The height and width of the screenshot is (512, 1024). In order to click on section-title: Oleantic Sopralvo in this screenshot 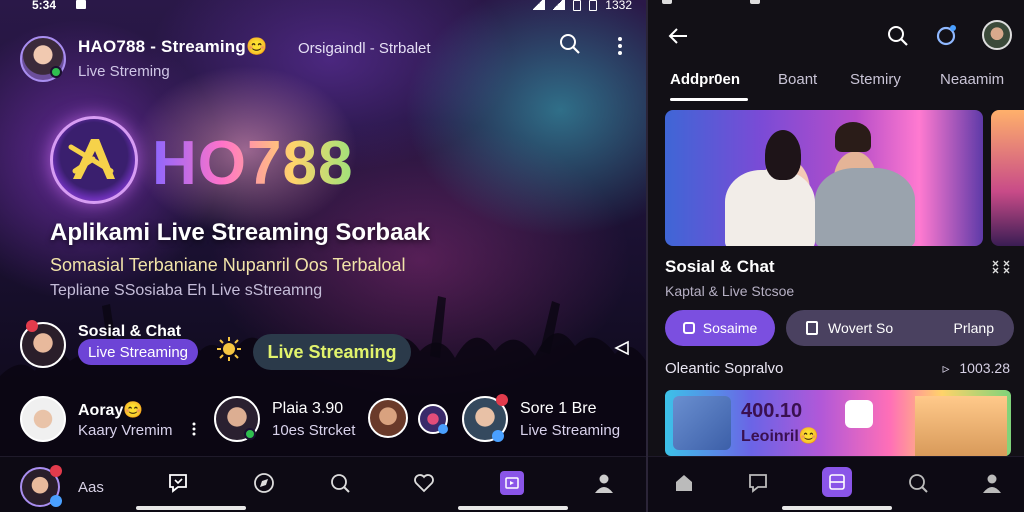, I will do `click(724, 368)`.